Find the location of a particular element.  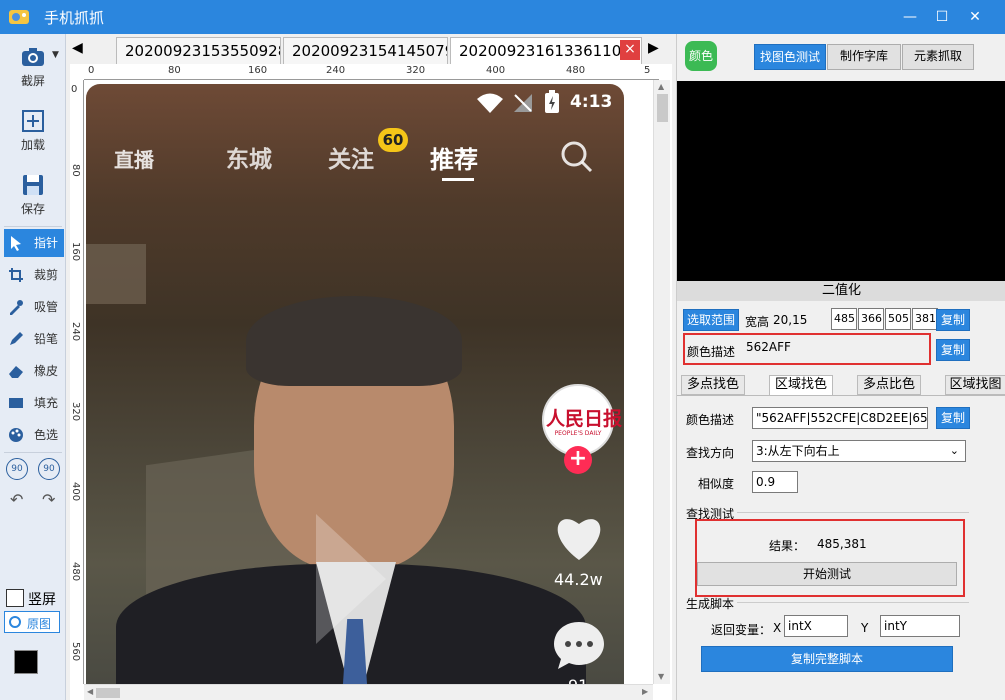

ruler-v-label: 240 is located at coordinates (75, 332).